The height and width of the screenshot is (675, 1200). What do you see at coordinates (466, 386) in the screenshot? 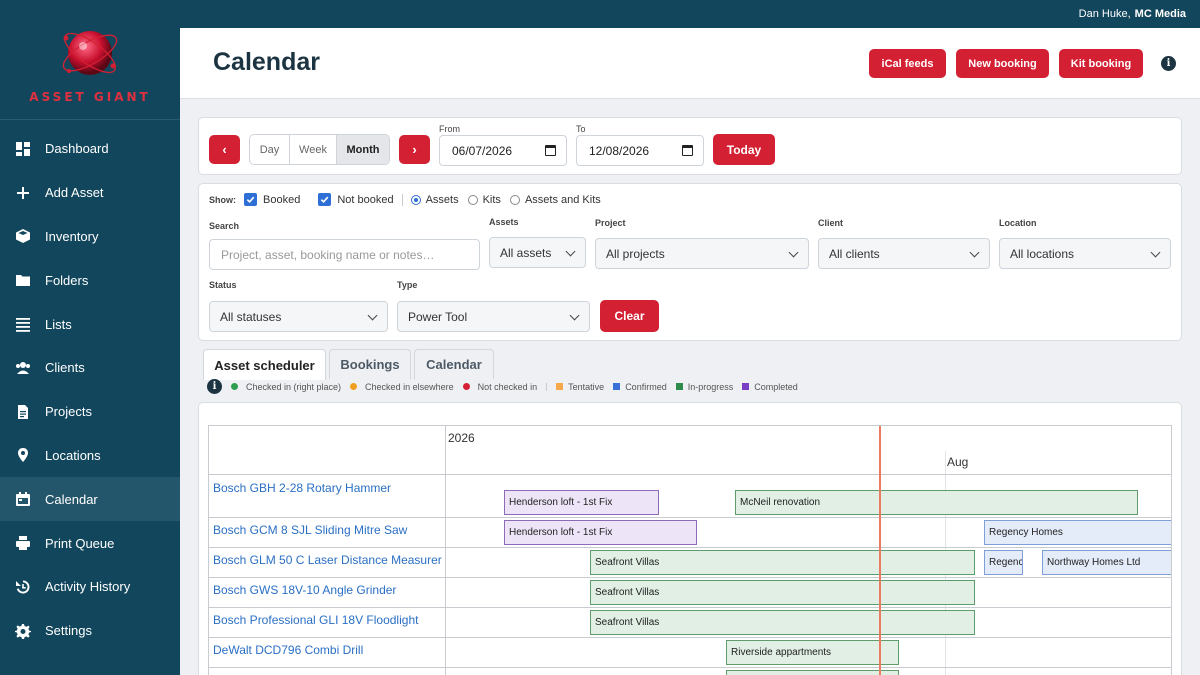
I see `status-dot-icon` at bounding box center [466, 386].